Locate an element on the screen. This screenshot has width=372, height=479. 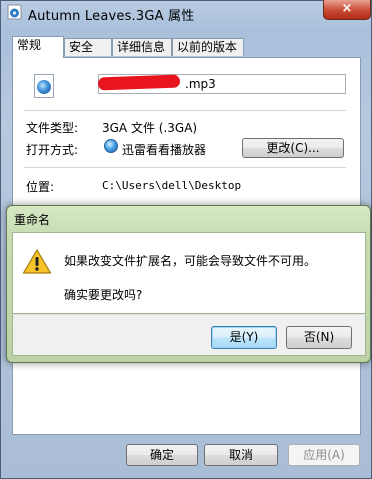
file-type-icon is located at coordinates (44, 86).